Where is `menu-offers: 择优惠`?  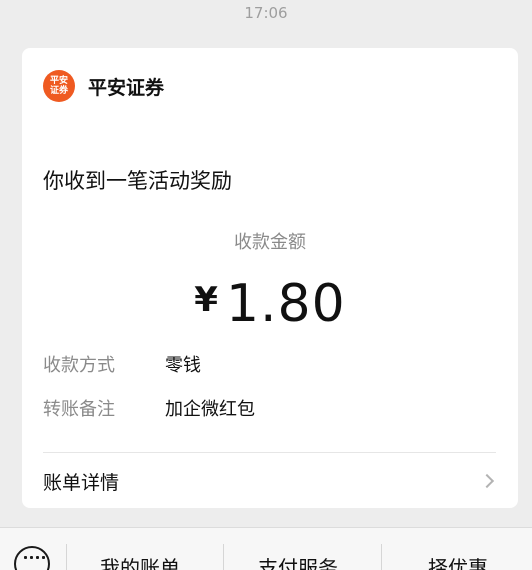
menu-offers: 择优惠 is located at coordinates (458, 561).